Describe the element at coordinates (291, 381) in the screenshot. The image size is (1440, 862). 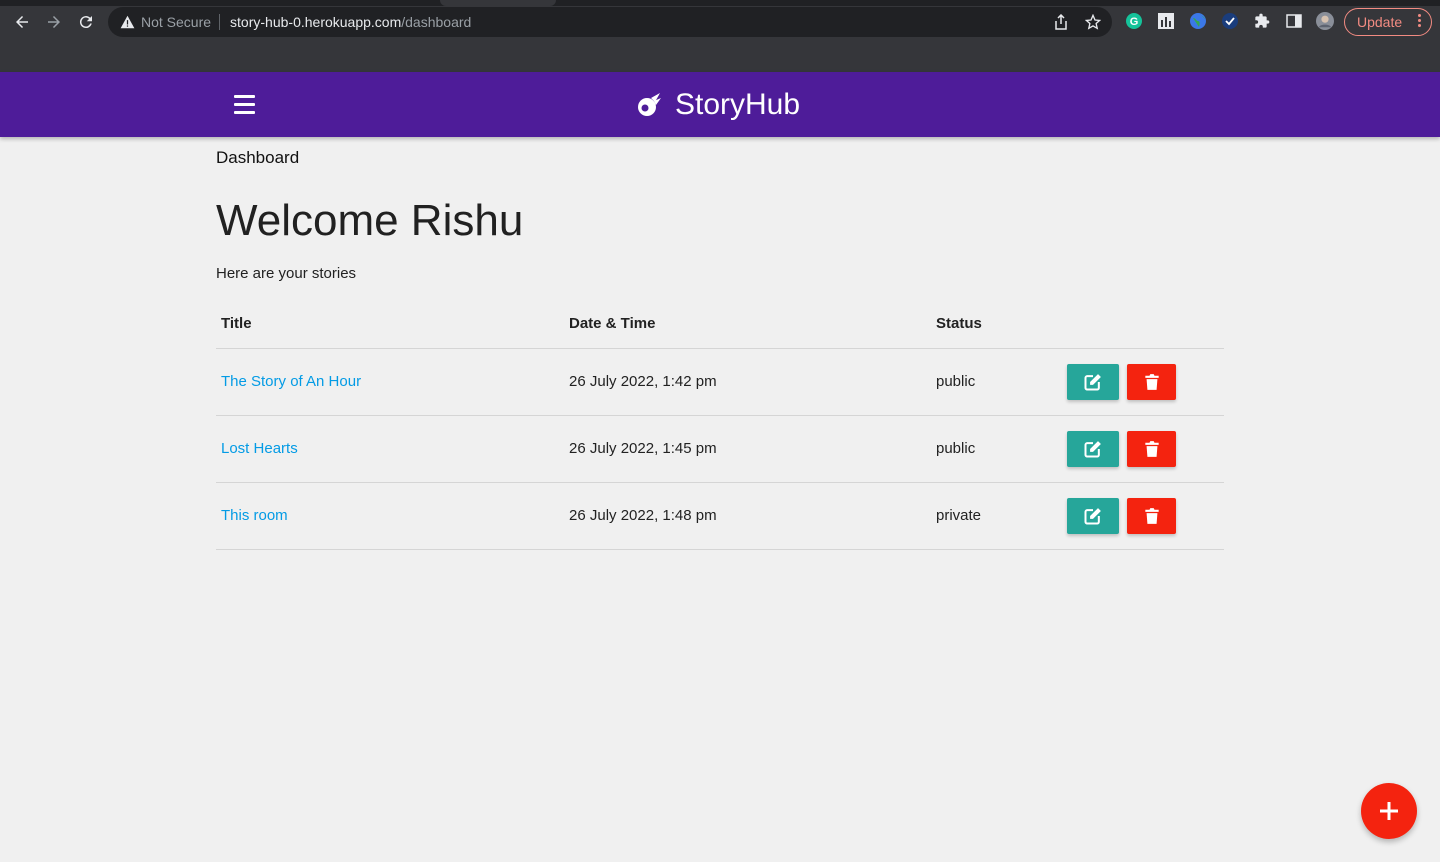
I see `story-title-link: The Story of An Hour` at that location.